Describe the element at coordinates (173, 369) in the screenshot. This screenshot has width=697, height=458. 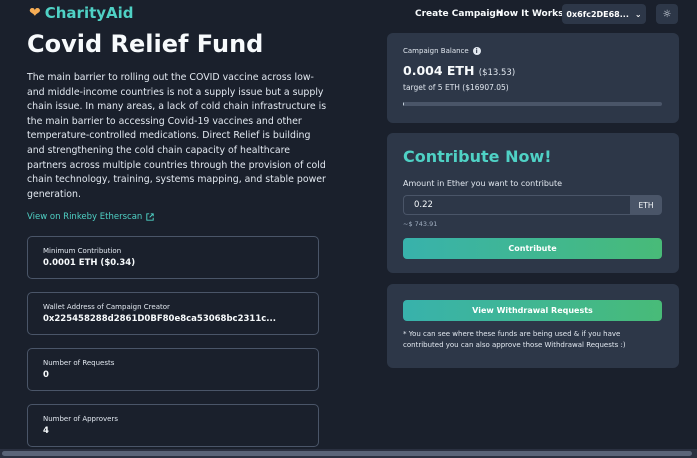
I see `stat-number-of-requests: Number of Requests 0` at that location.